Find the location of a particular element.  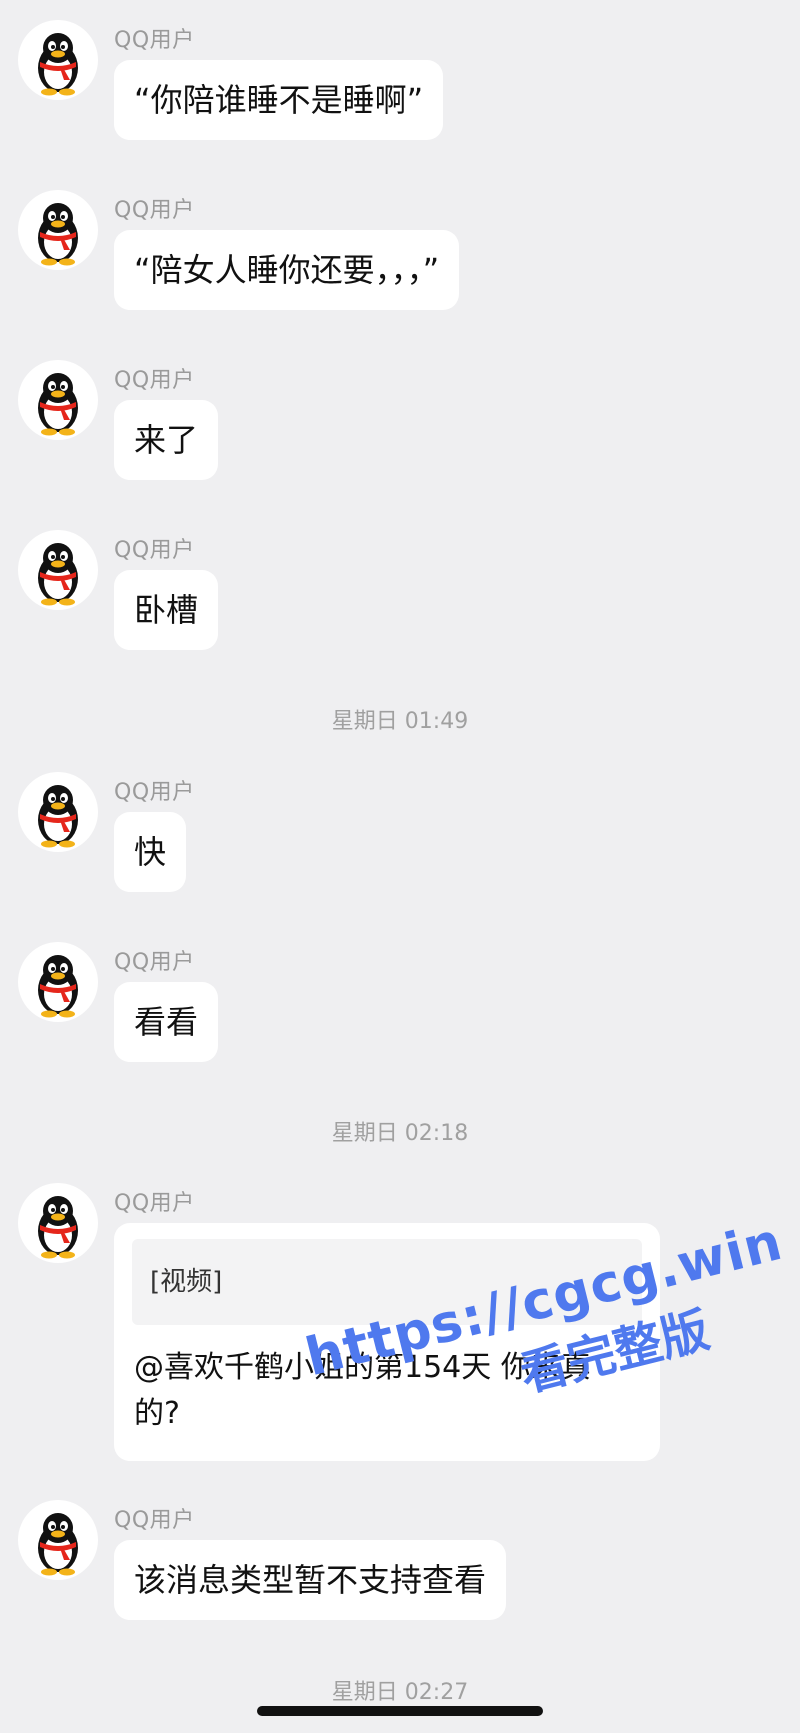

message-text: @喜欢千鹤小姐的第154天 你来真 的? is located at coordinates (387, 1391).